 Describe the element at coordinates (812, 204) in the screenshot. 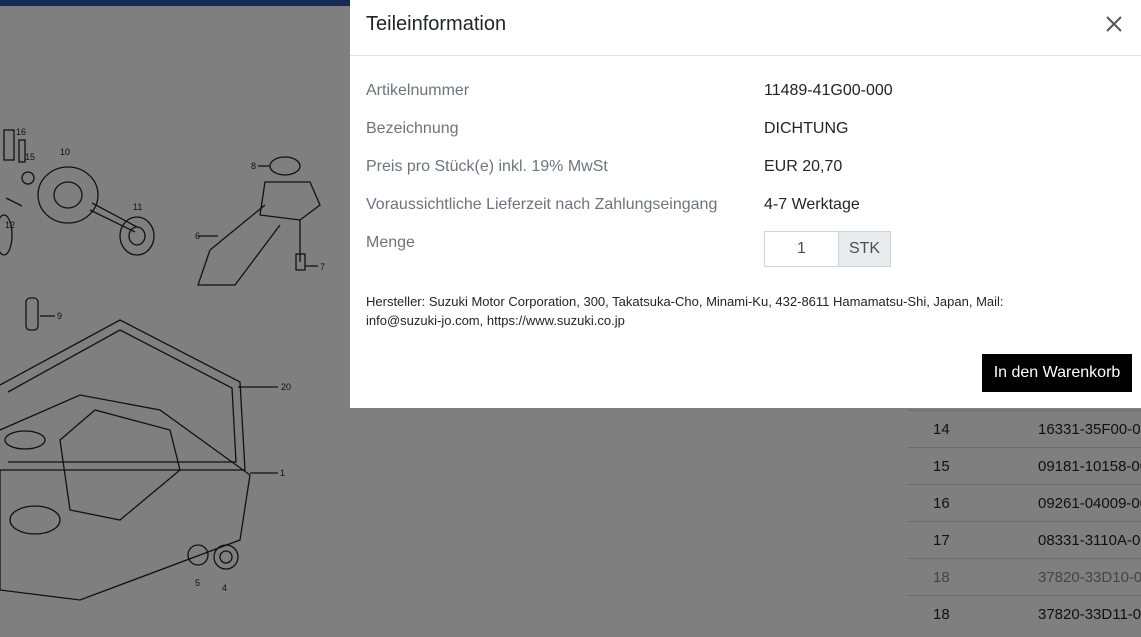

I see `delivery-value: 4-7 Werktage` at that location.